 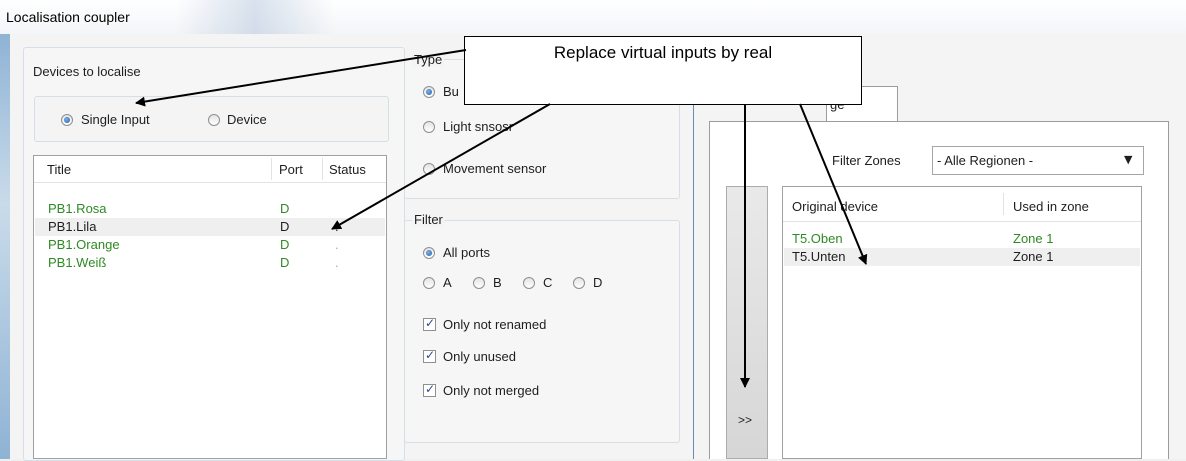 I want to click on arrow-to-single-input, so click(x=301, y=78).